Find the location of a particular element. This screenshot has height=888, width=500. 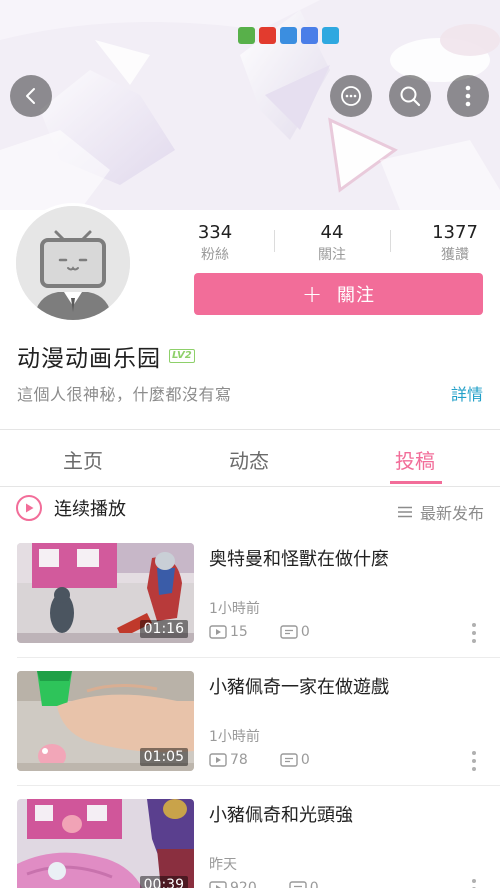

video-thumbnail: 00:39 is located at coordinates (105, 843).